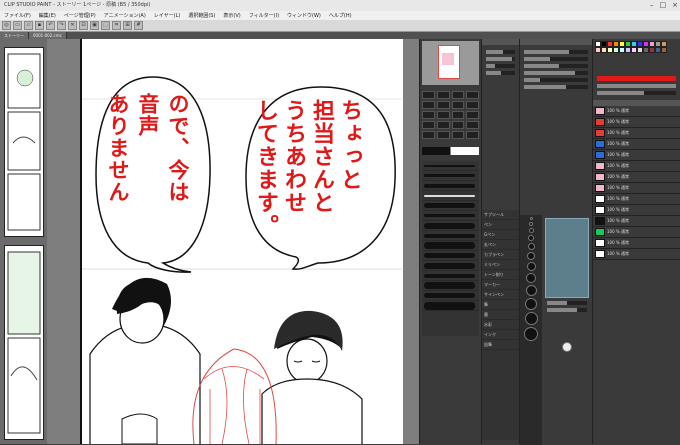 This screenshot has height=445, width=680. I want to click on menu-view: 表示(V), so click(231, 15).